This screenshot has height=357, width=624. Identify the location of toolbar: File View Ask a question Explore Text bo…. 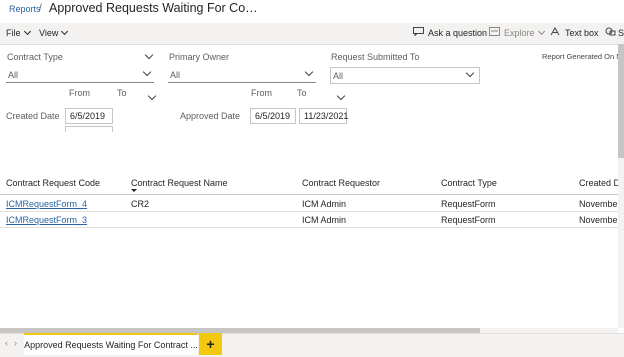
(312, 34).